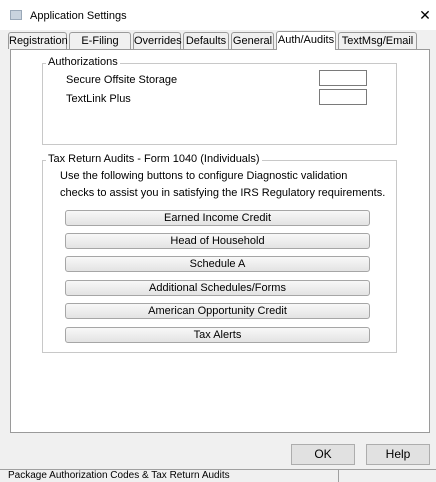 The height and width of the screenshot is (482, 436). Describe the element at coordinates (323, 454) in the screenshot. I see `ok-button: OK` at that location.